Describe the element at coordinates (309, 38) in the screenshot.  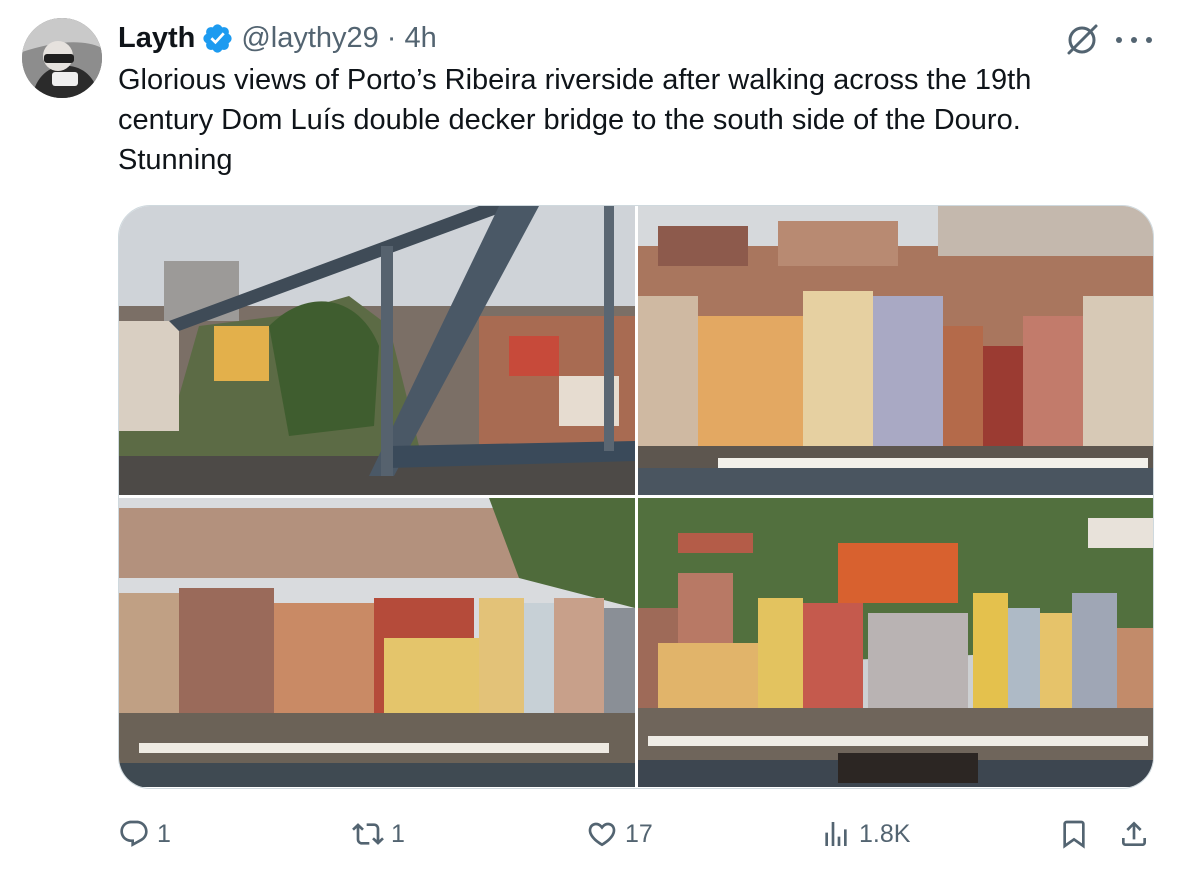
I see `author-handle: @laythy29` at that location.